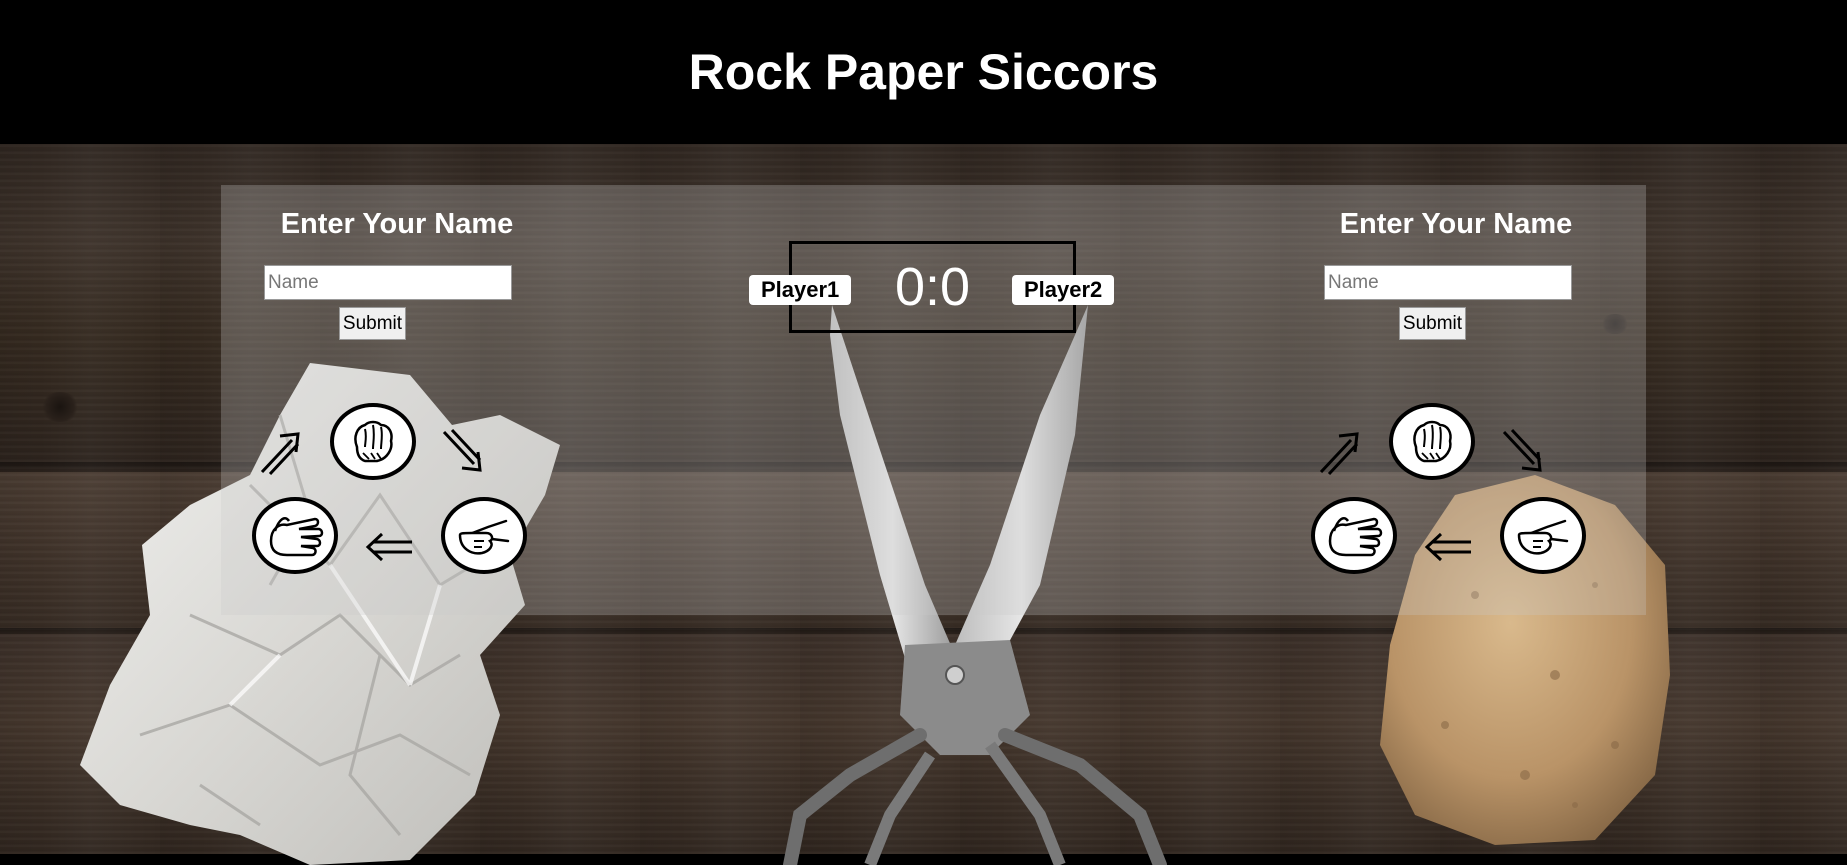 This screenshot has height=865, width=1847. What do you see at coordinates (1063, 290) in the screenshot?
I see `player2-label: Player2` at bounding box center [1063, 290].